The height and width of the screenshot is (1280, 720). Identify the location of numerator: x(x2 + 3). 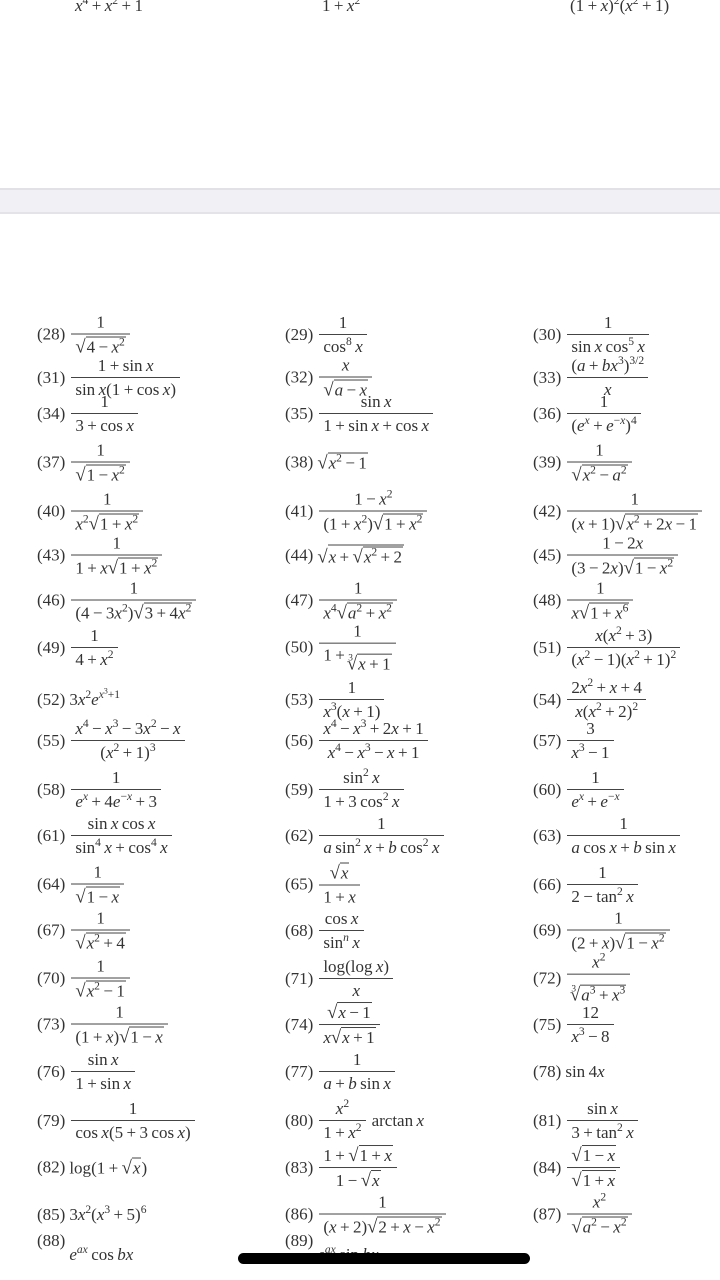
(624, 634).